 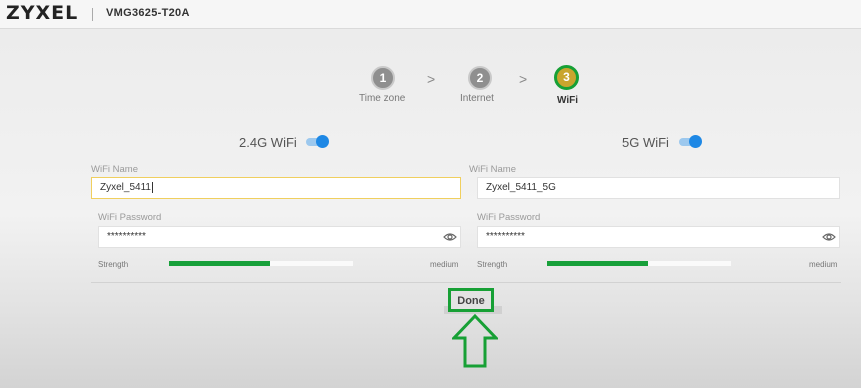 What do you see at coordinates (492, 264) in the screenshot?
I see `wifi5-strength-label: Strength` at bounding box center [492, 264].